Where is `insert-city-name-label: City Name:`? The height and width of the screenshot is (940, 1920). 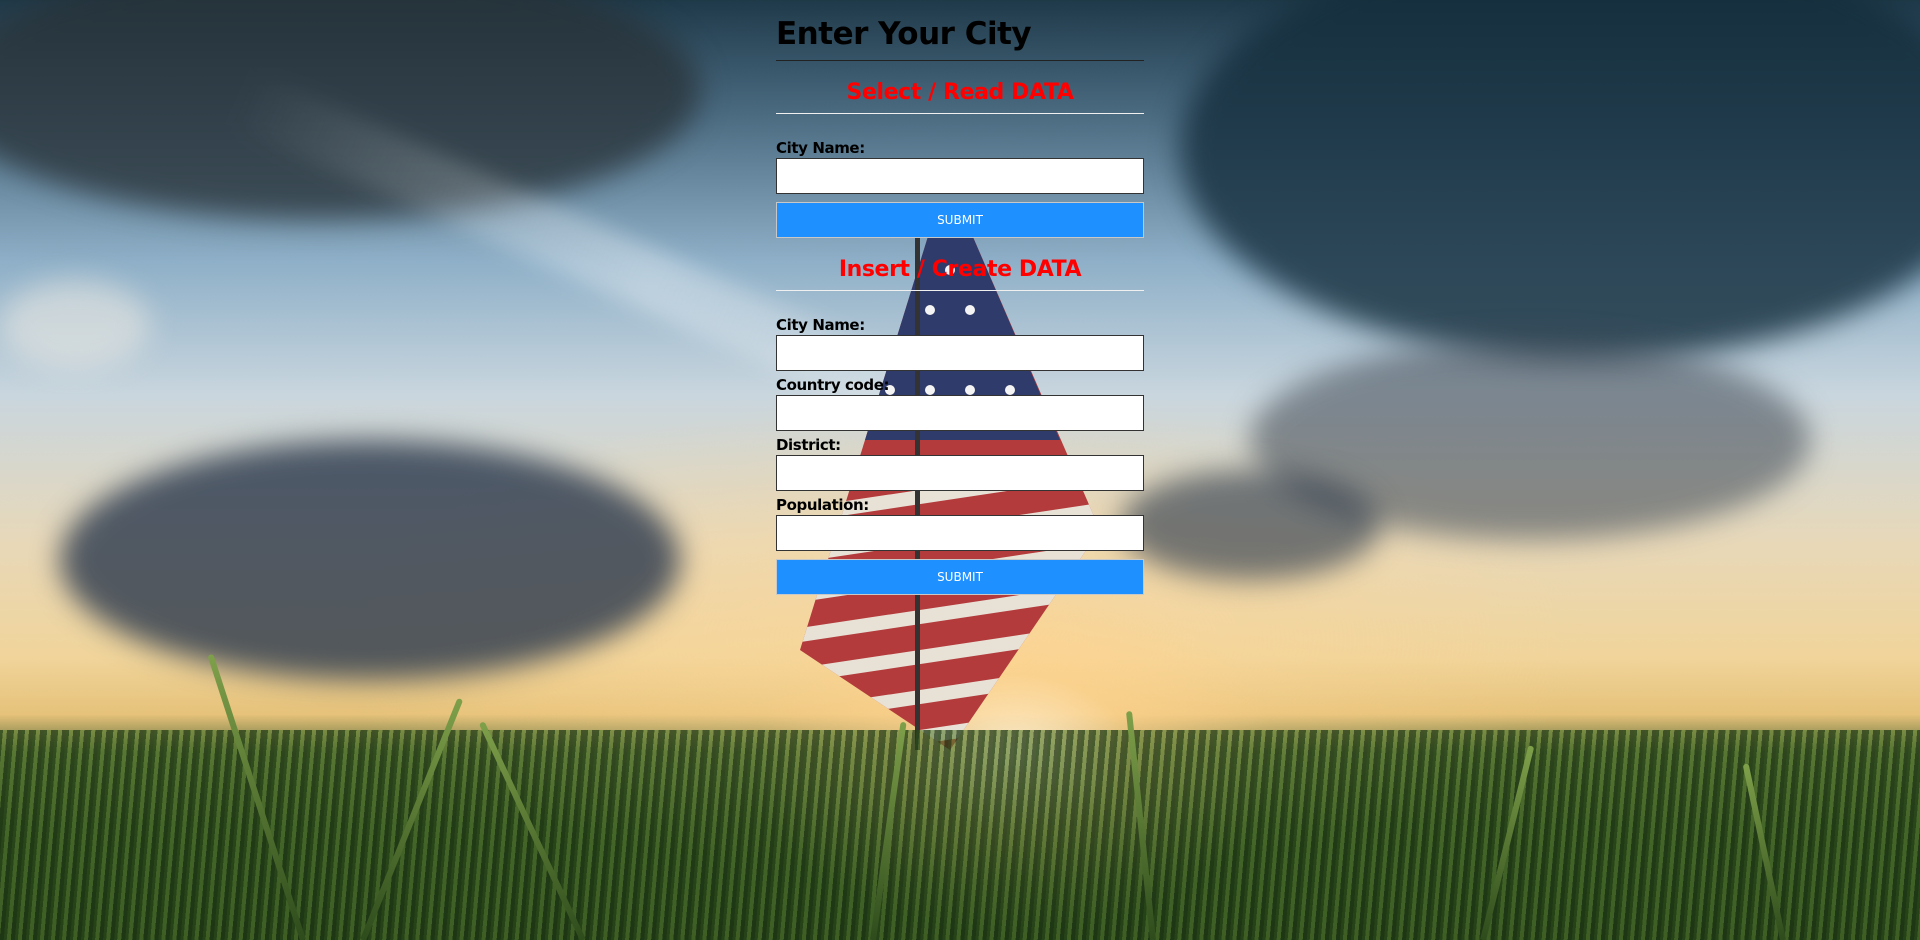 insert-city-name-label: City Name: is located at coordinates (820, 325).